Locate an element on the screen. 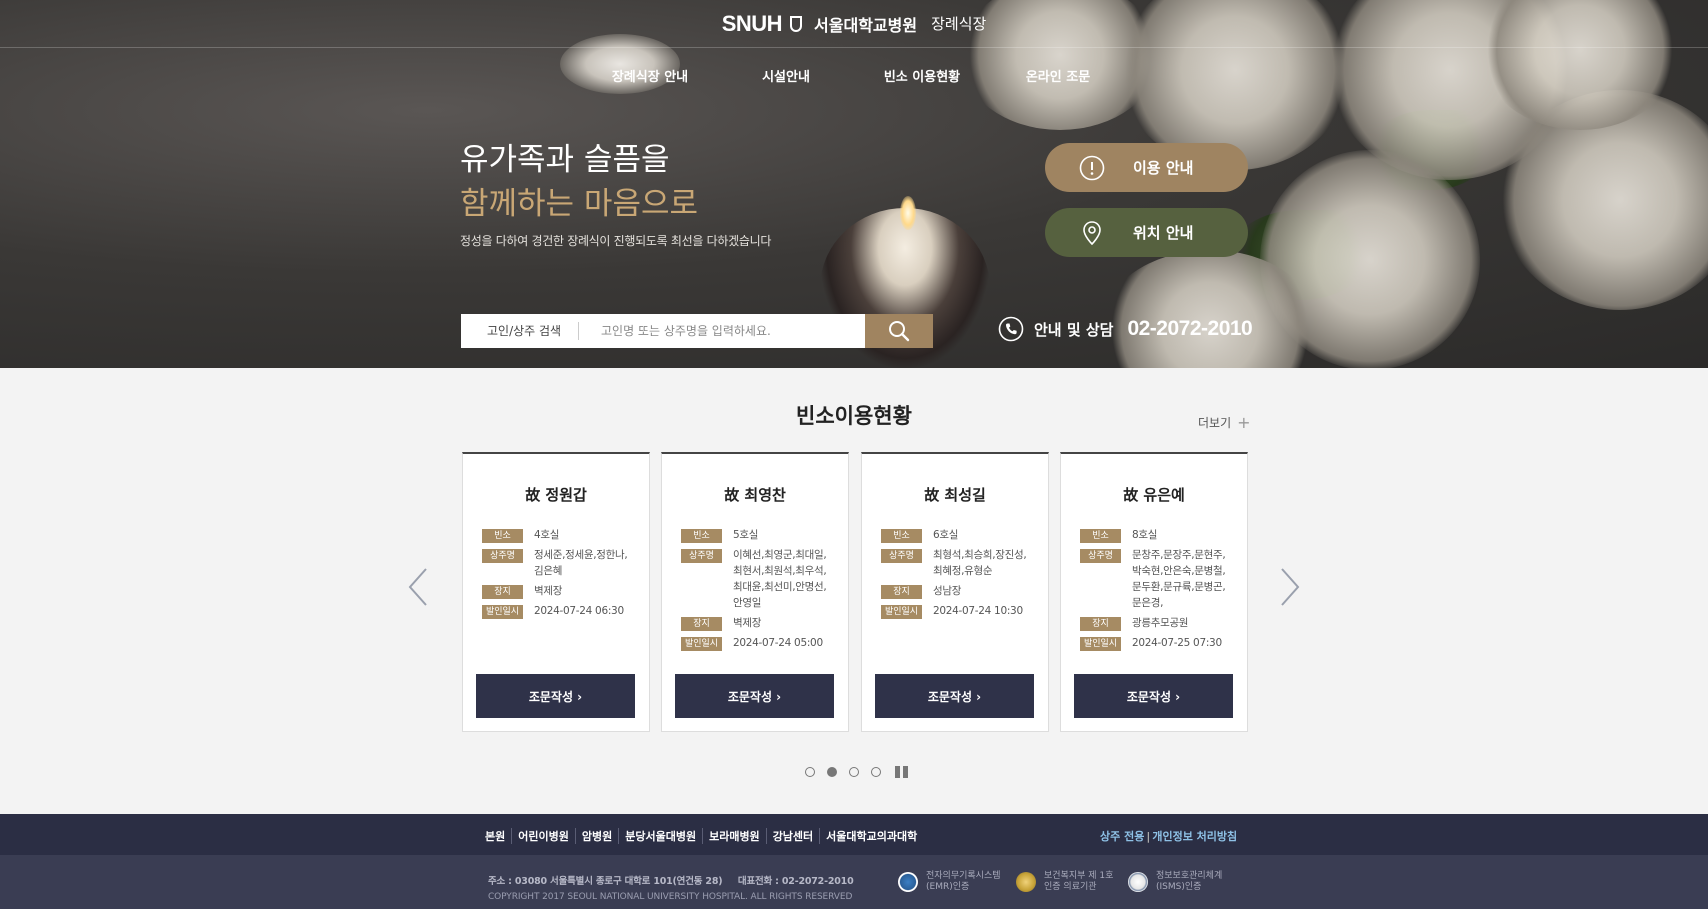  room-row: 빈소 6호실 is located at coordinates (959, 535).